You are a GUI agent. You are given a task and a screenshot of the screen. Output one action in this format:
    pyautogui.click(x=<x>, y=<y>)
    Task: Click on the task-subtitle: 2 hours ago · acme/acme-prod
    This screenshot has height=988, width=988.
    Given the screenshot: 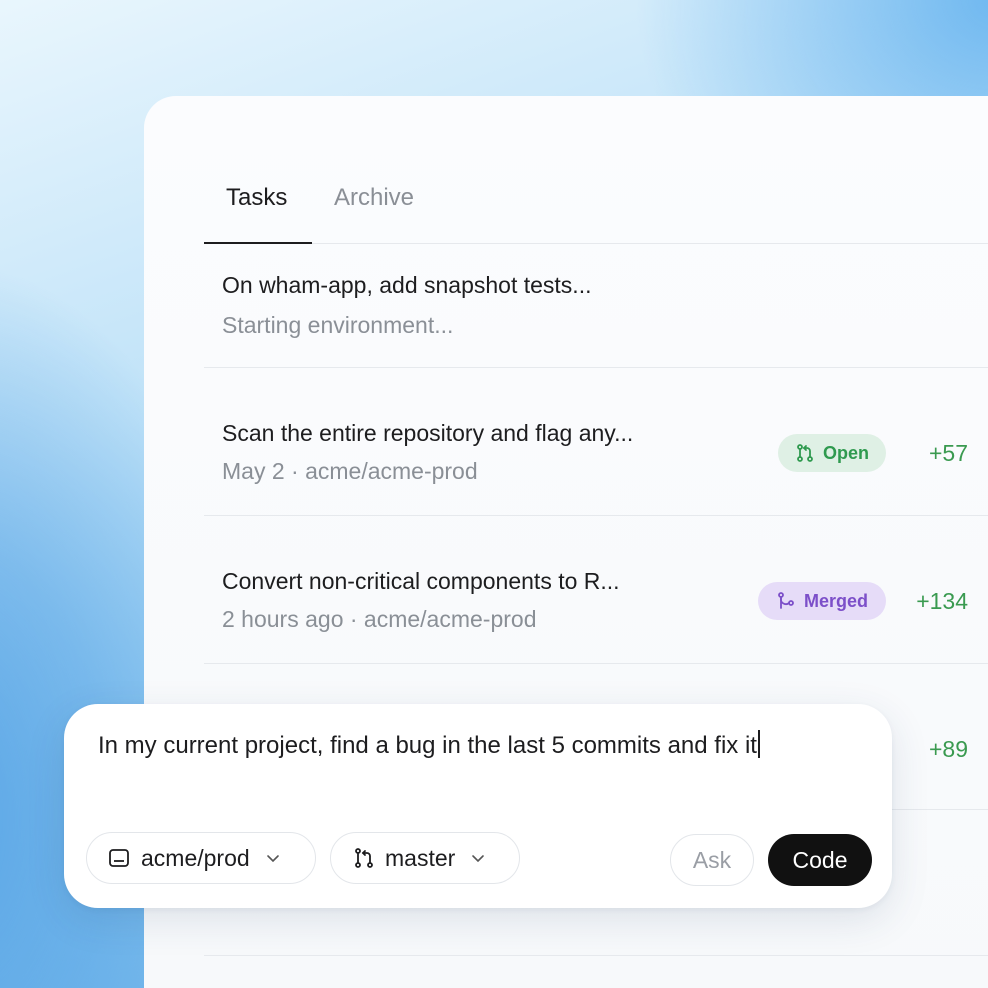 What is the action you would take?
    pyautogui.click(x=379, y=619)
    